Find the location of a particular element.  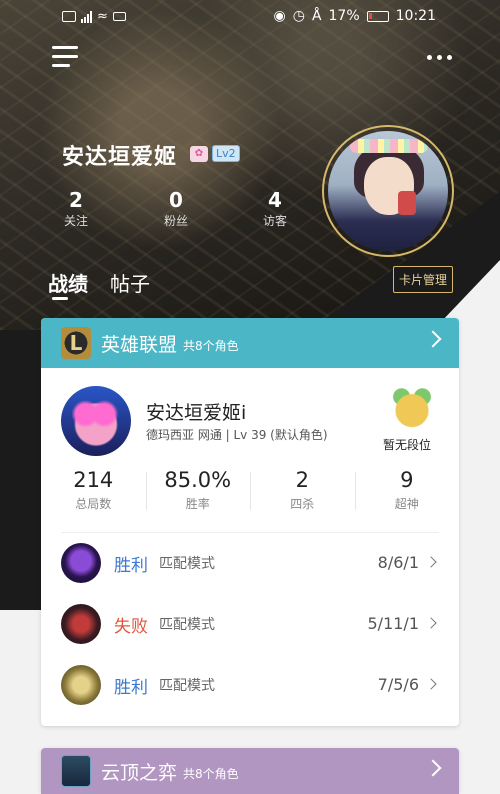

stat-total-games: 214 总局数 is located at coordinates (93, 489).